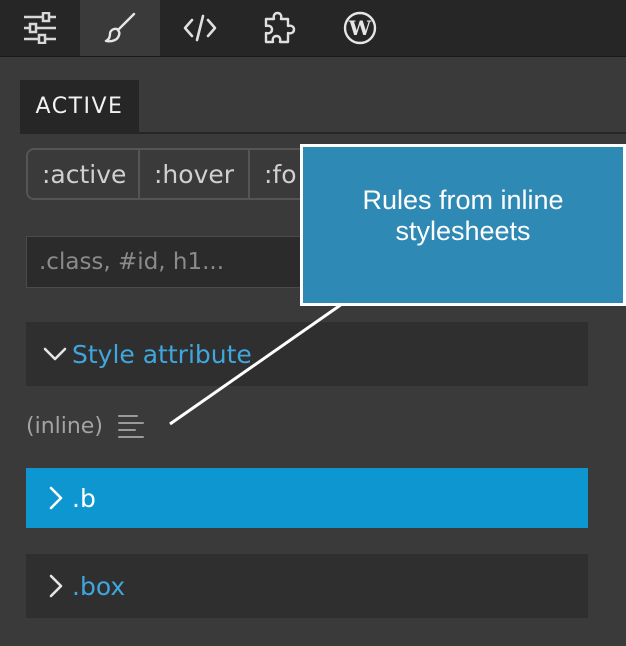 Image resolution: width=626 pixels, height=646 pixels. I want to click on wordpress-tab: W, so click(360, 28).